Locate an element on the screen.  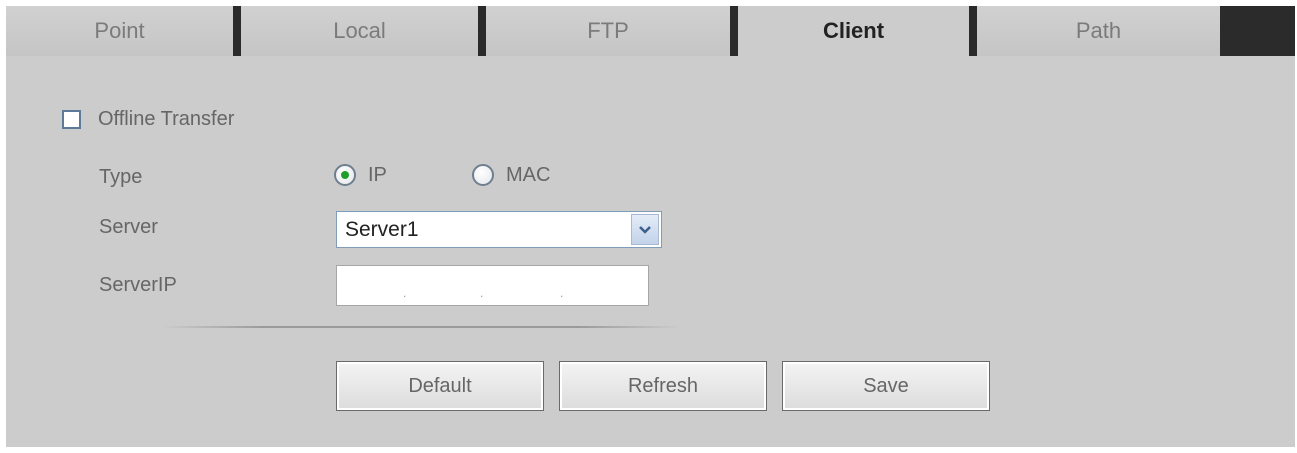
tab-path-label: Path is located at coordinates (1098, 30).